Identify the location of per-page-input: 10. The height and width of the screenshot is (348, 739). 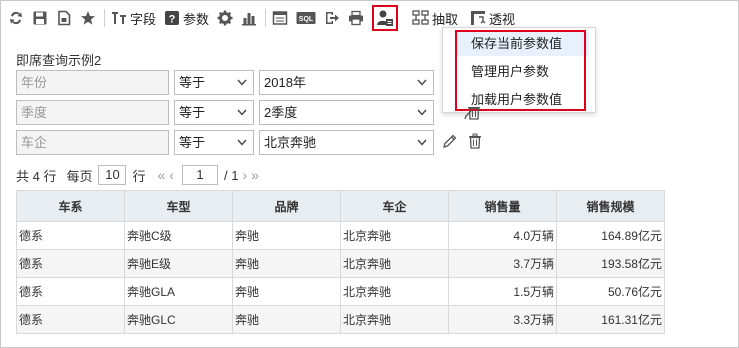
(112, 175).